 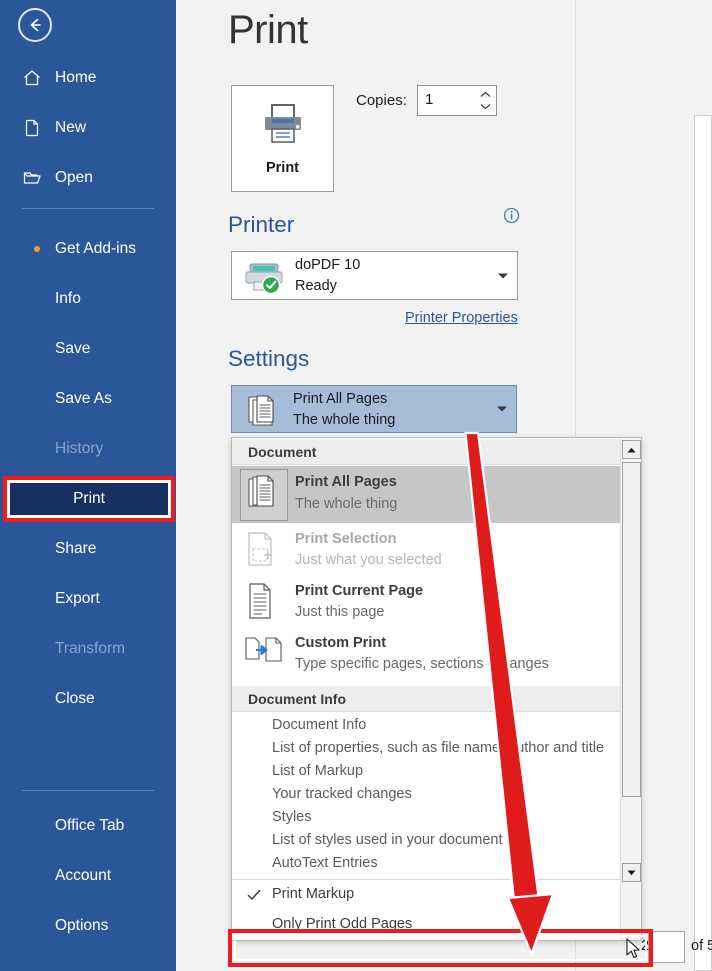 What do you see at coordinates (264, 603) in the screenshot?
I see `single-page-icon` at bounding box center [264, 603].